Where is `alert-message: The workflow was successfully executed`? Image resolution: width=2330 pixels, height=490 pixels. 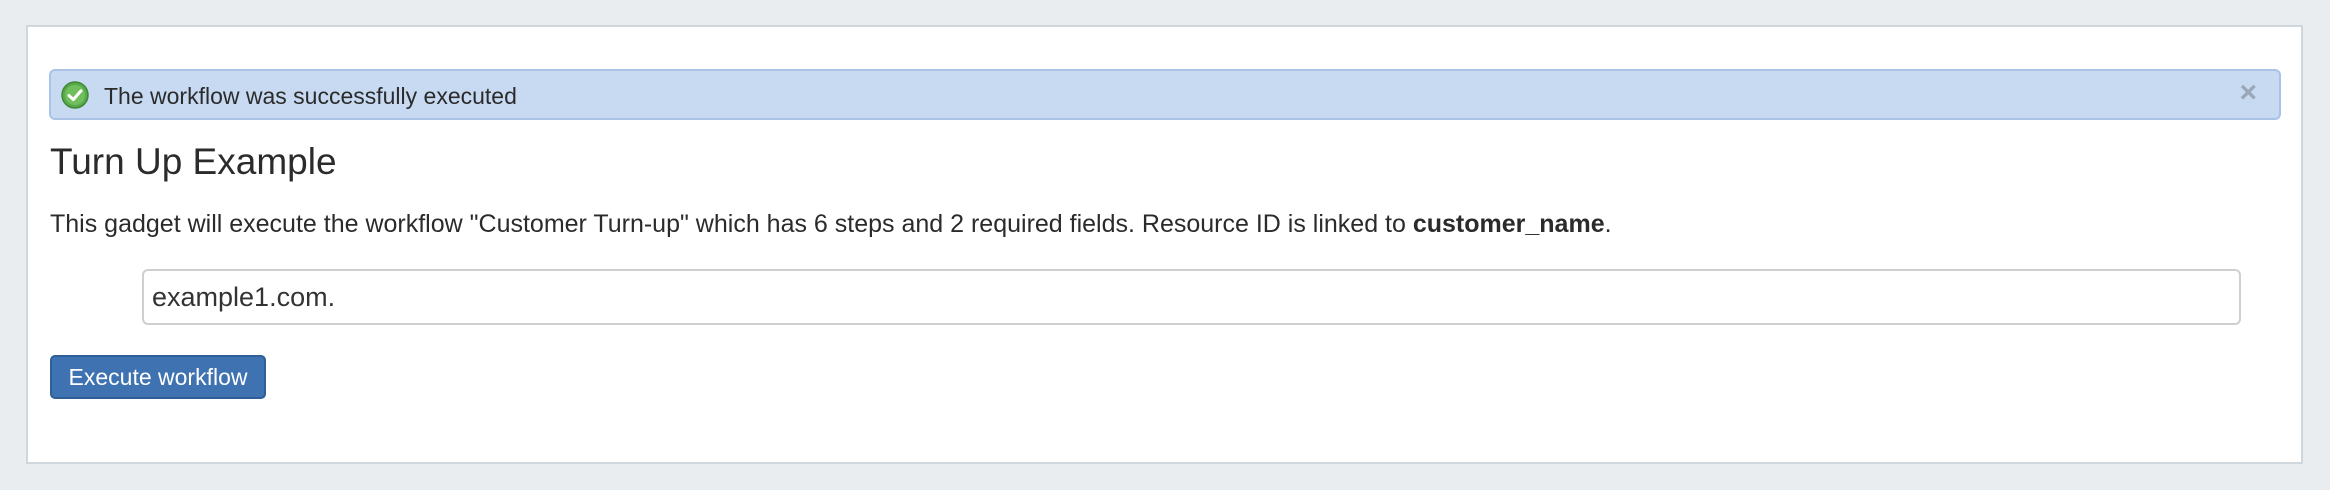 alert-message: The workflow was successfully executed is located at coordinates (310, 96).